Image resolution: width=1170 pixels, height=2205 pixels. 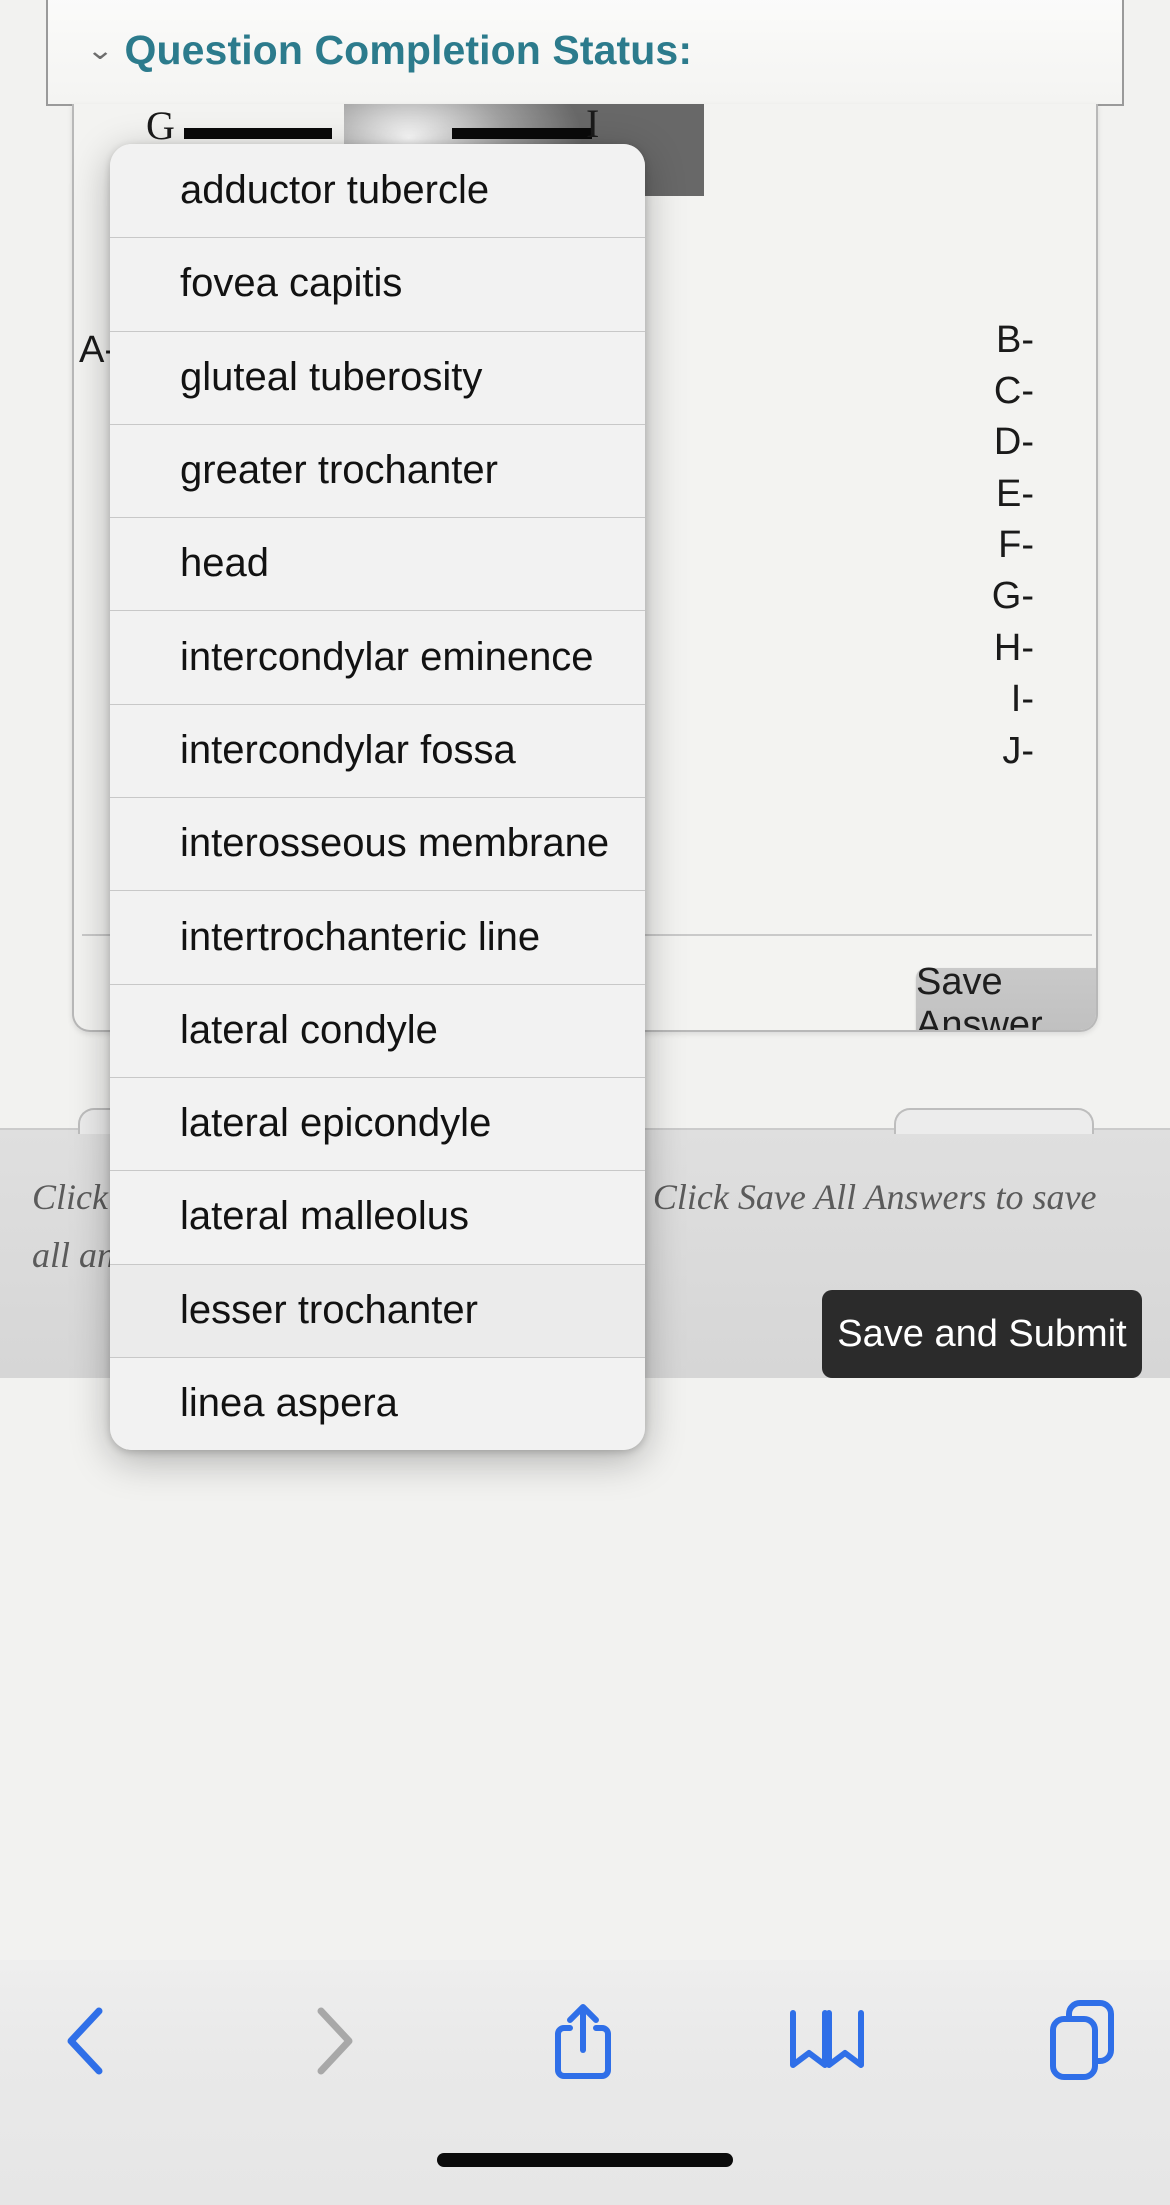 I want to click on label-D: D-, so click(x=1013, y=442).